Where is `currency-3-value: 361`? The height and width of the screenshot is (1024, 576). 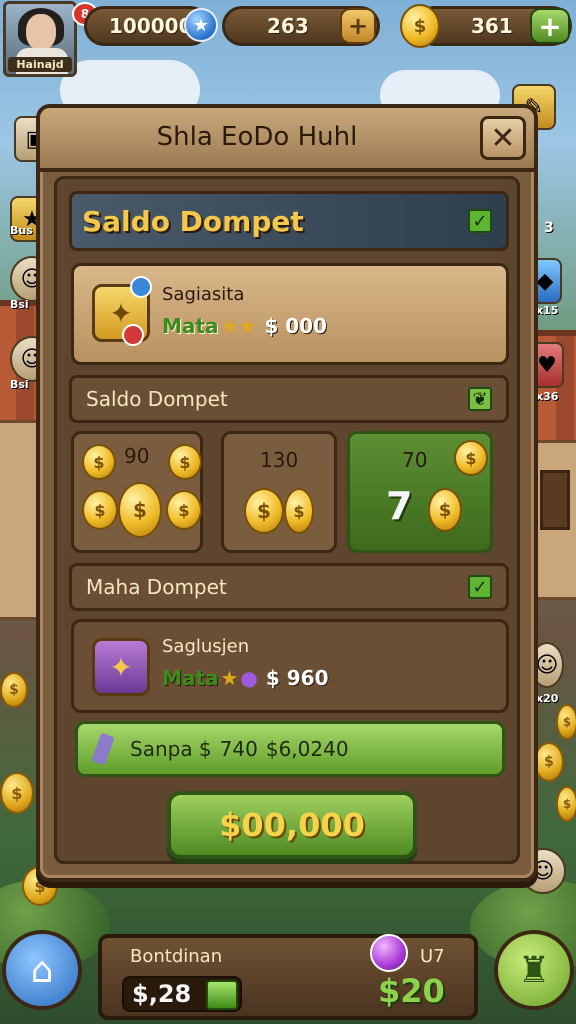
currency-3-value: 361 is located at coordinates (492, 26).